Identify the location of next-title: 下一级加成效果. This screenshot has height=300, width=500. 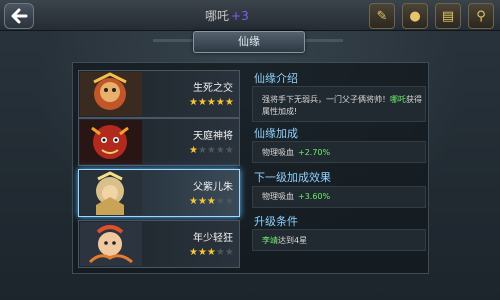
(292, 177).